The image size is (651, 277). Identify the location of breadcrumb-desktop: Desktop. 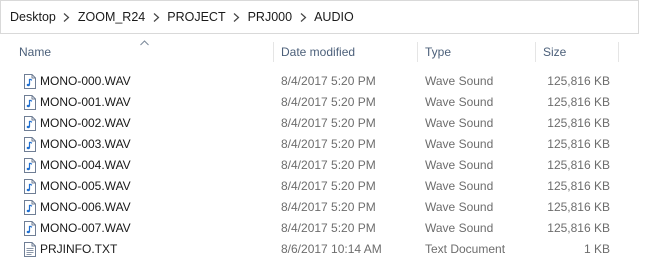
(33, 17).